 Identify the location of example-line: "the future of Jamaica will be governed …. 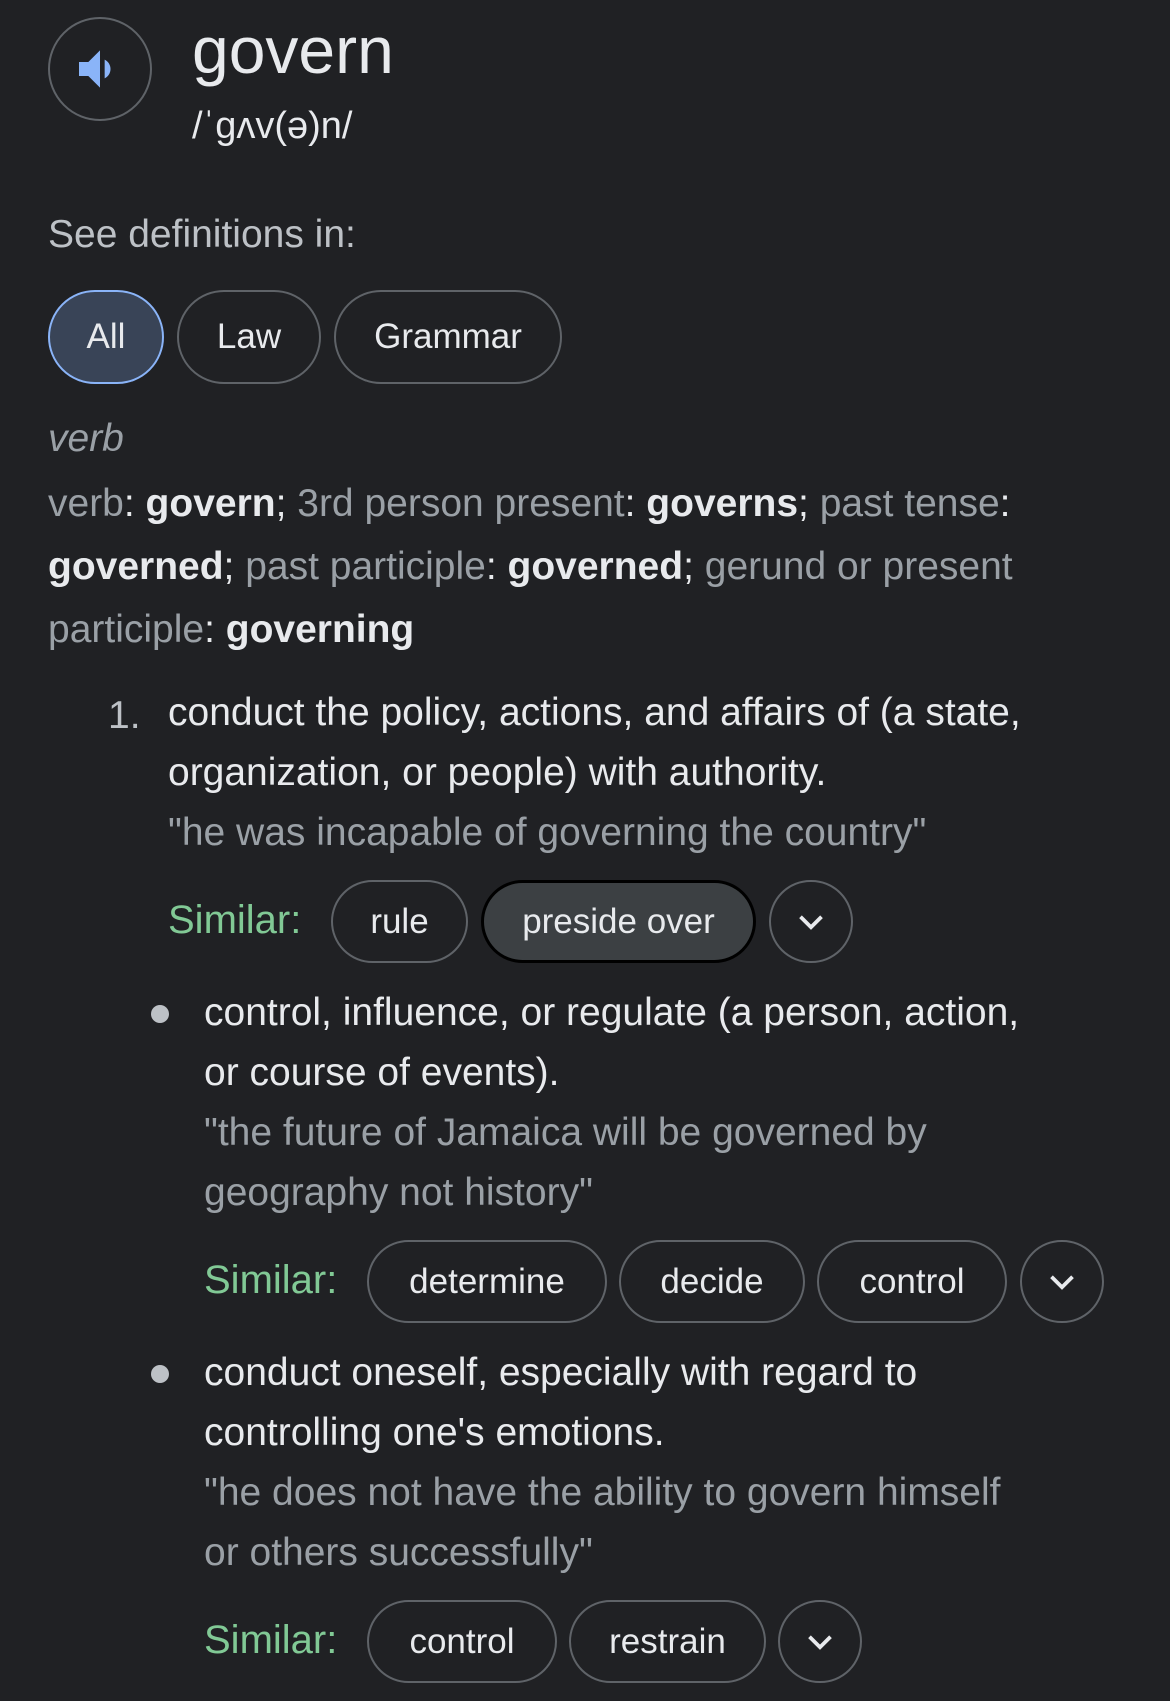
(565, 1132).